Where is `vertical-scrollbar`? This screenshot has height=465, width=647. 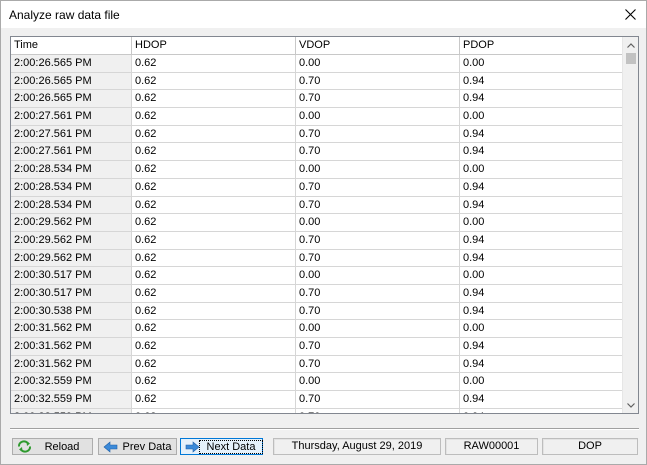
vertical-scrollbar is located at coordinates (630, 225).